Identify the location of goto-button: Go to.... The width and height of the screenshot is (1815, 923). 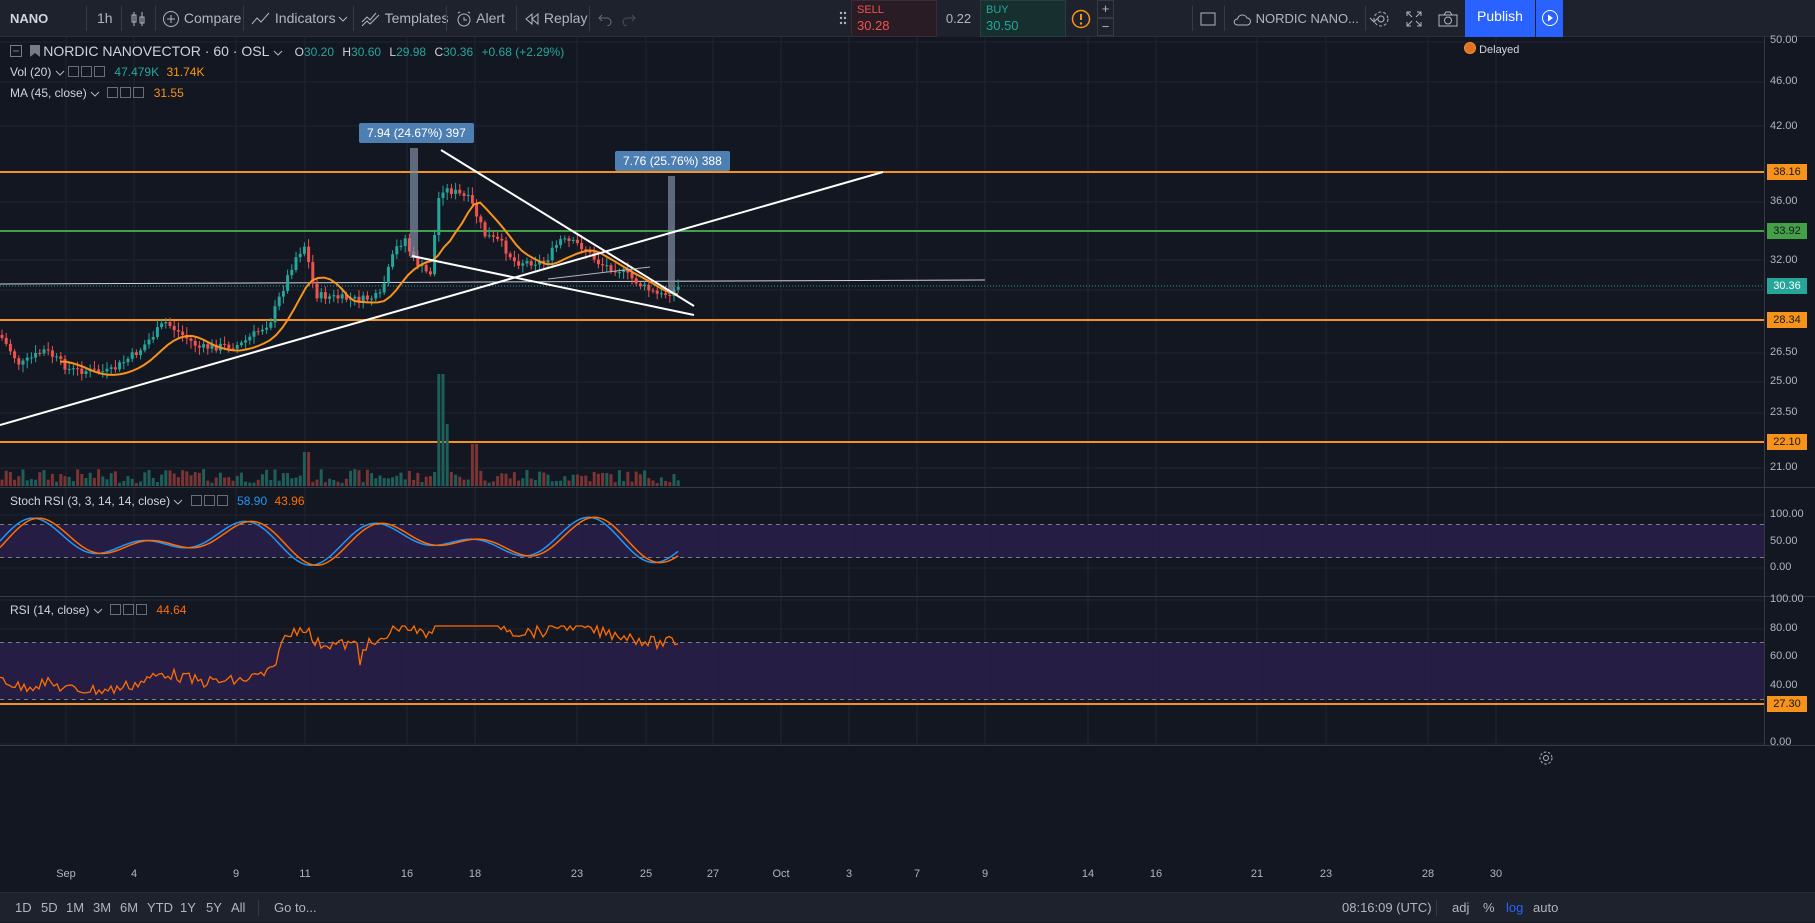
(295, 908).